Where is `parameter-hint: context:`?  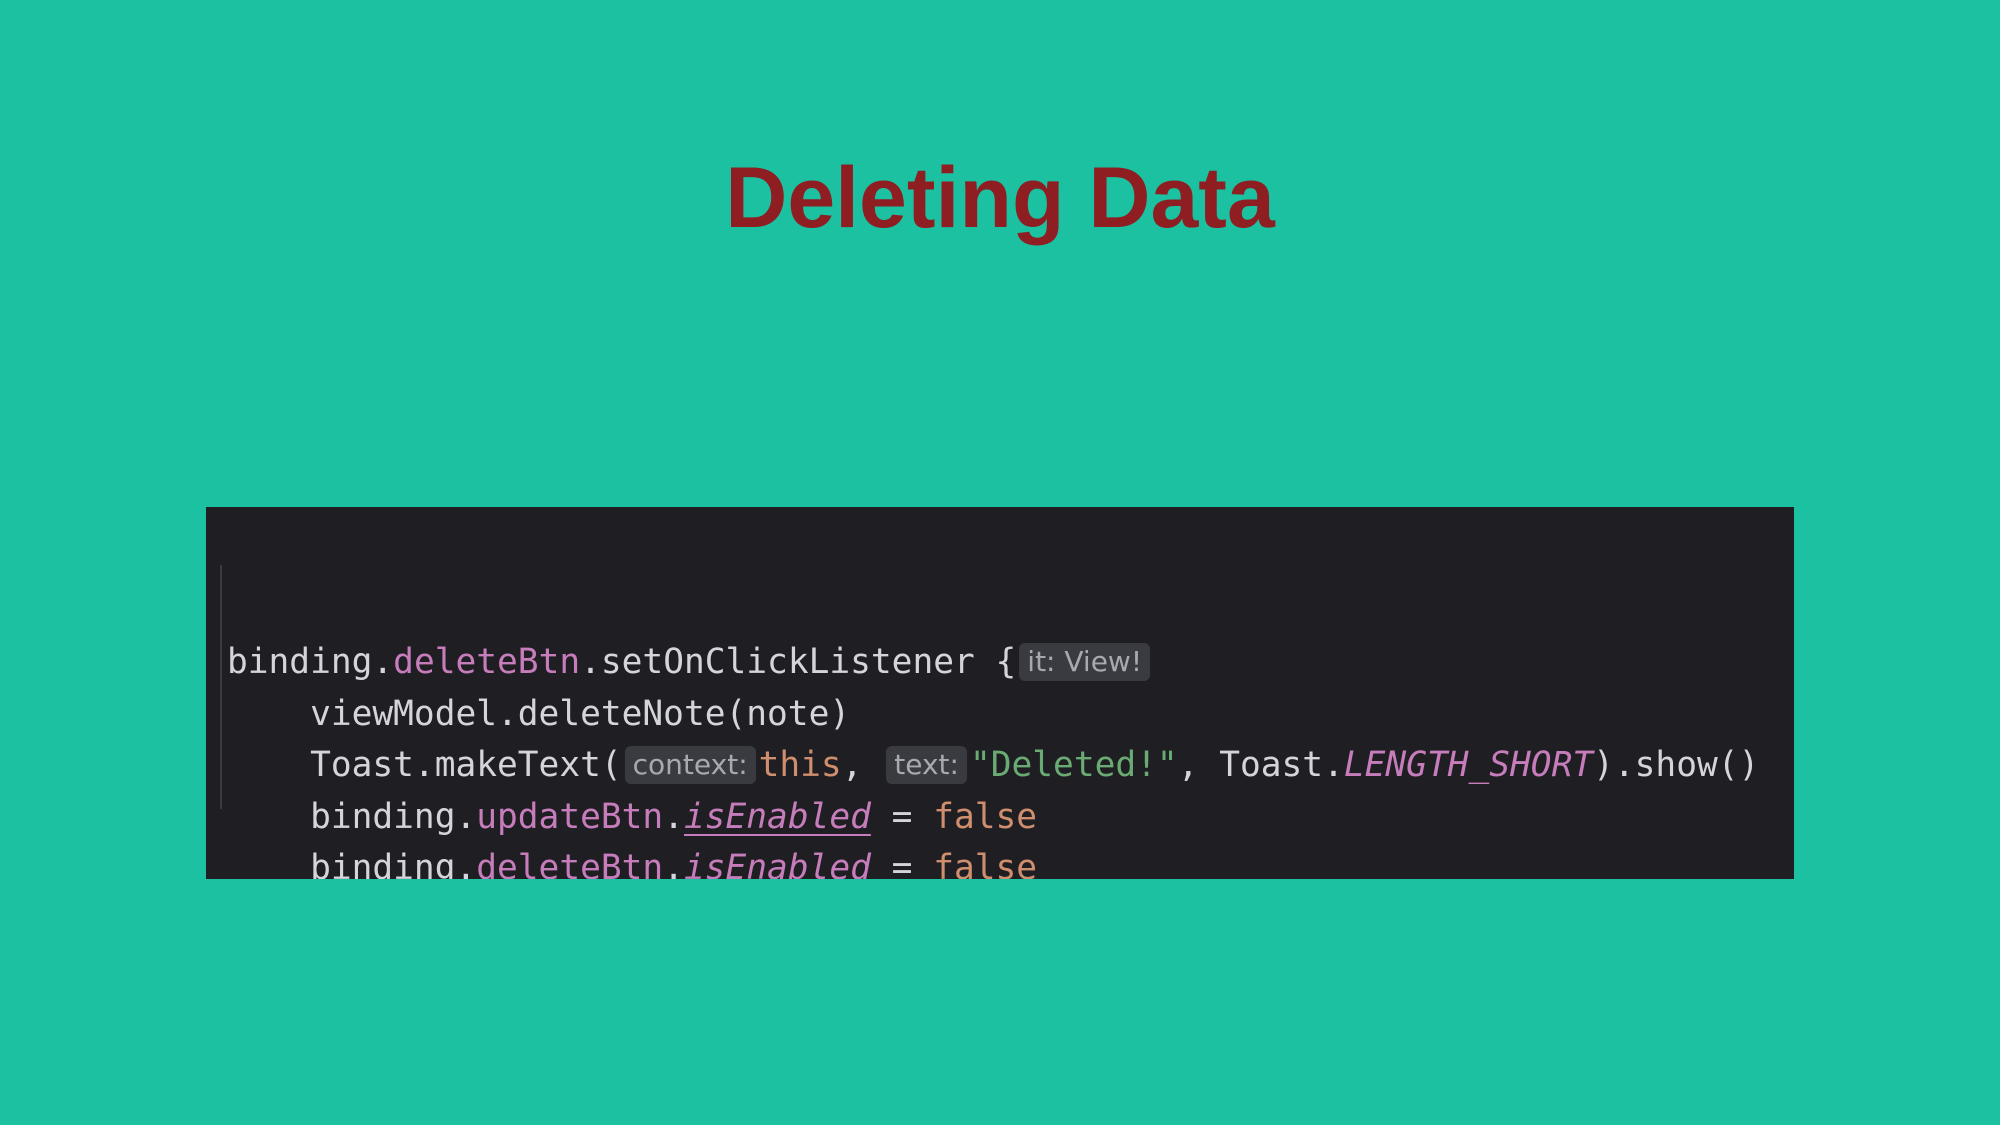
parameter-hint: context: is located at coordinates (690, 765).